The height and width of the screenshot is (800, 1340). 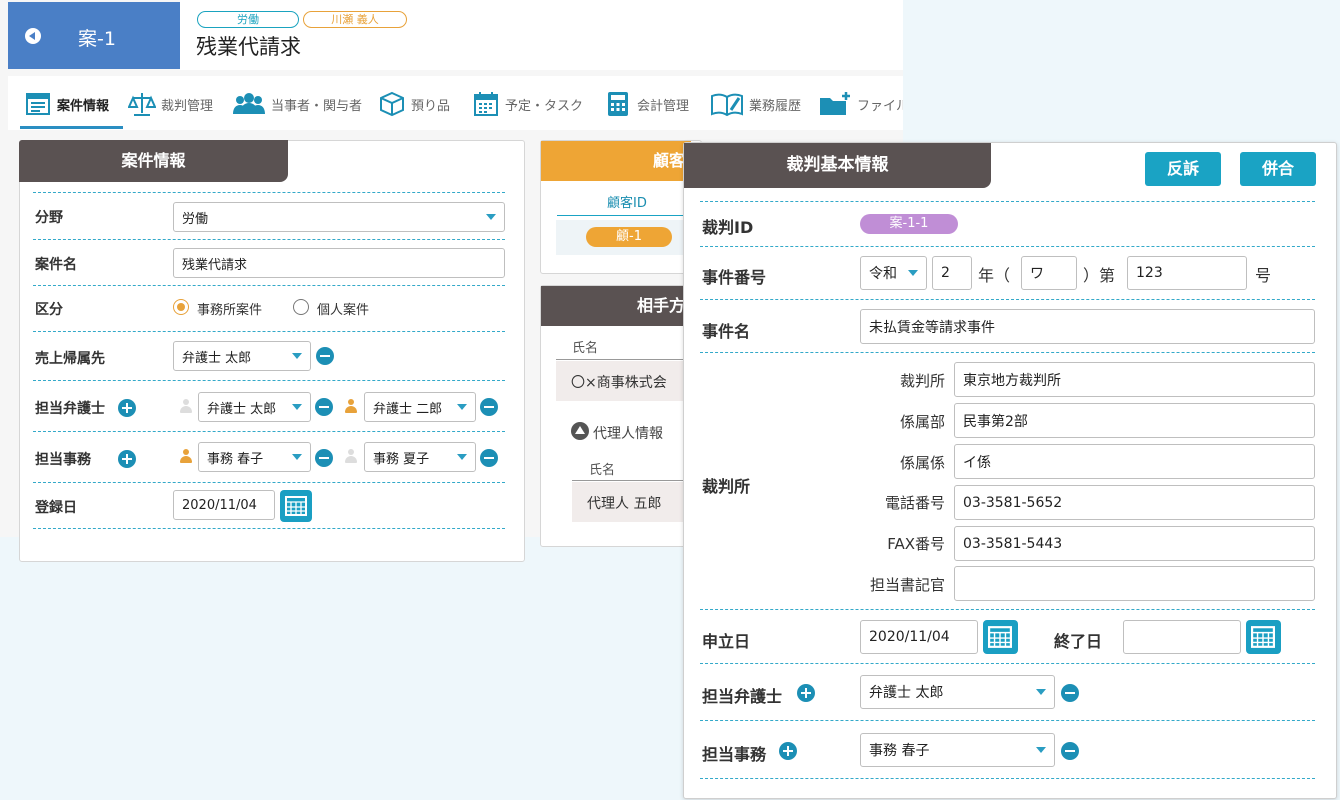 What do you see at coordinates (755, 104) in the screenshot?
I see `tab-history: 業務履歴` at bounding box center [755, 104].